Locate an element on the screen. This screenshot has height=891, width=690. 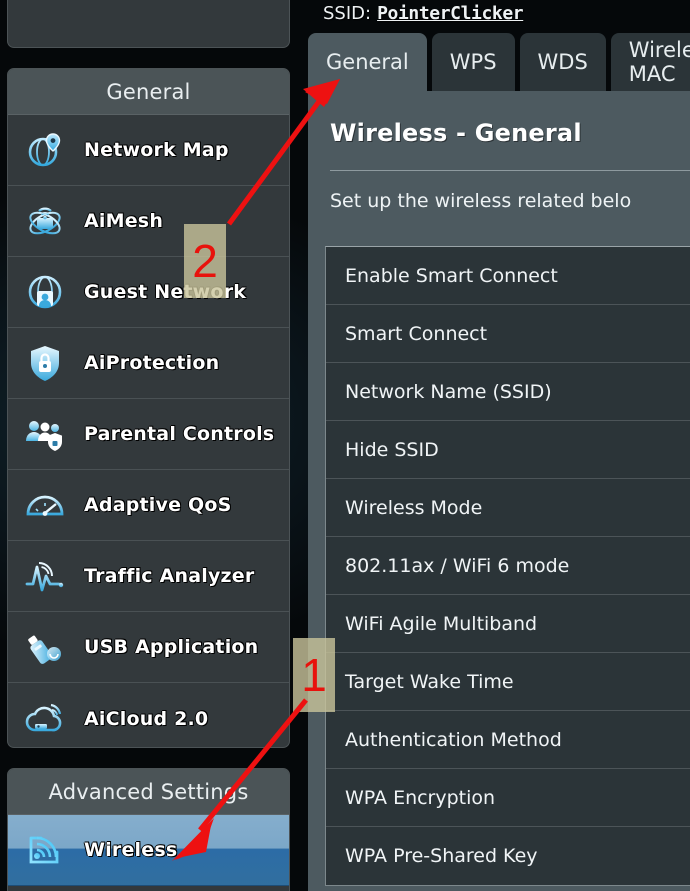
sidebar-item-aicloud: AiCloud 2.0 is located at coordinates (148, 715).